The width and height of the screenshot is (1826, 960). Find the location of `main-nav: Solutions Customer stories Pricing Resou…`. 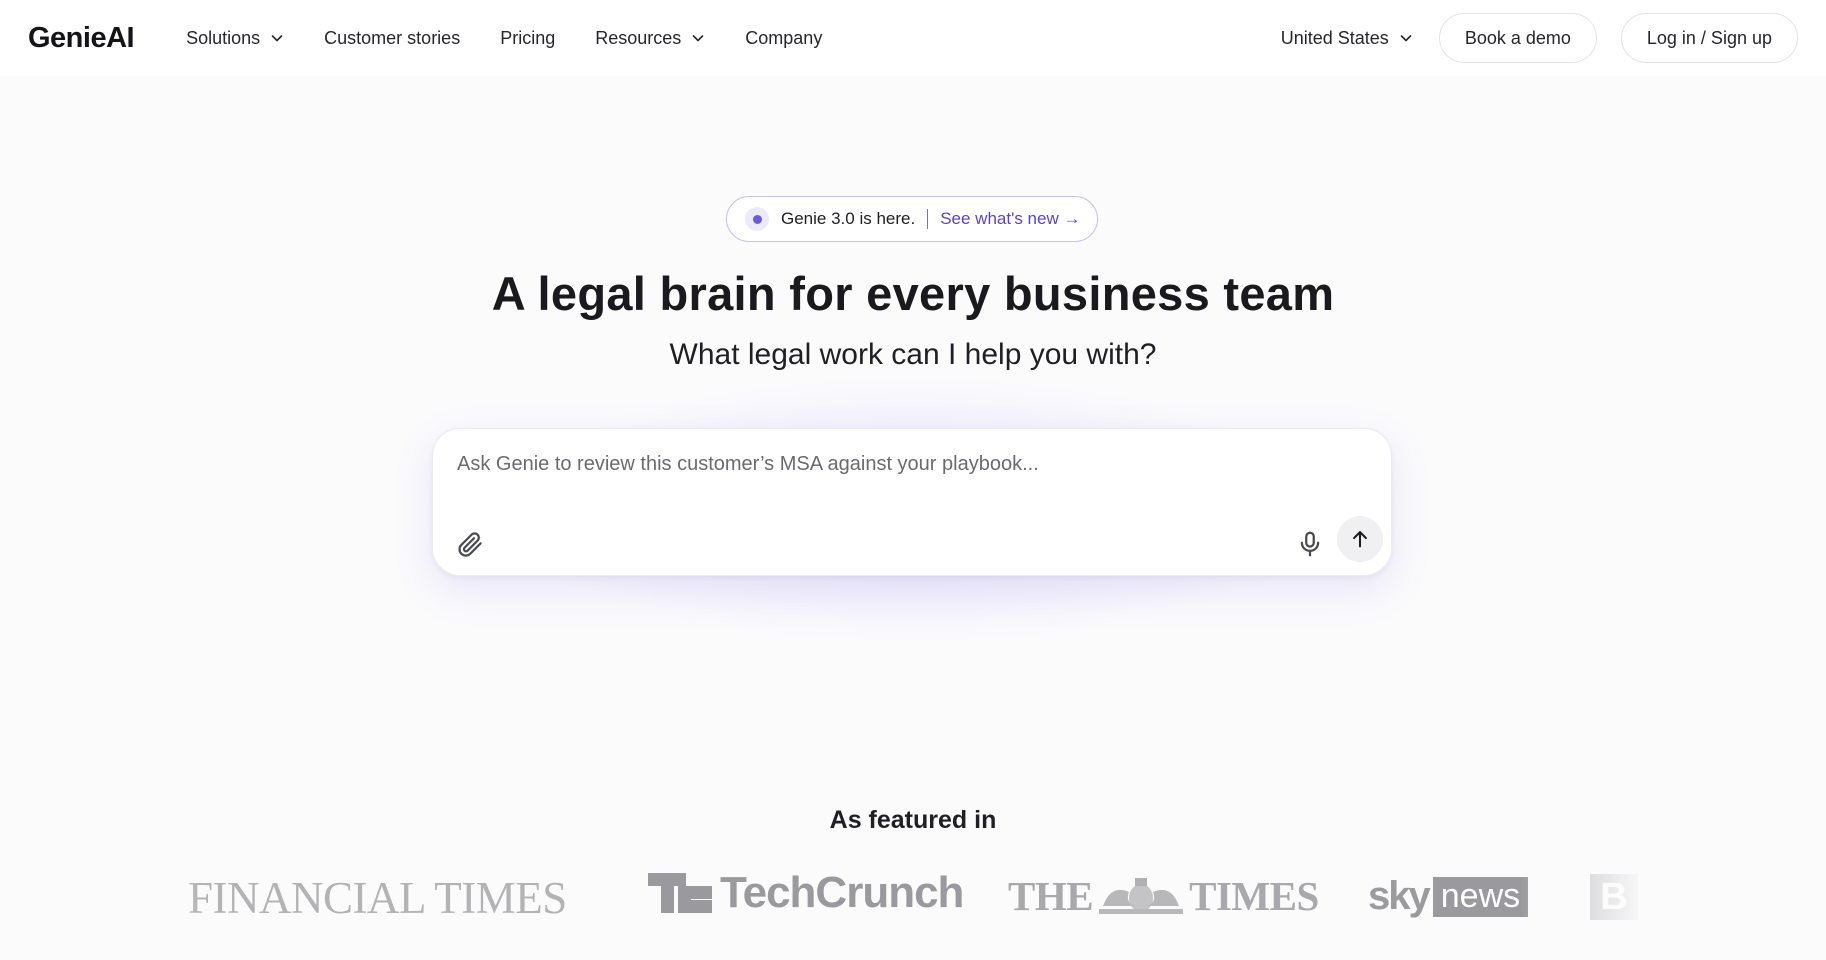

main-nav: Solutions Customer stories Pricing Resou… is located at coordinates (524, 38).